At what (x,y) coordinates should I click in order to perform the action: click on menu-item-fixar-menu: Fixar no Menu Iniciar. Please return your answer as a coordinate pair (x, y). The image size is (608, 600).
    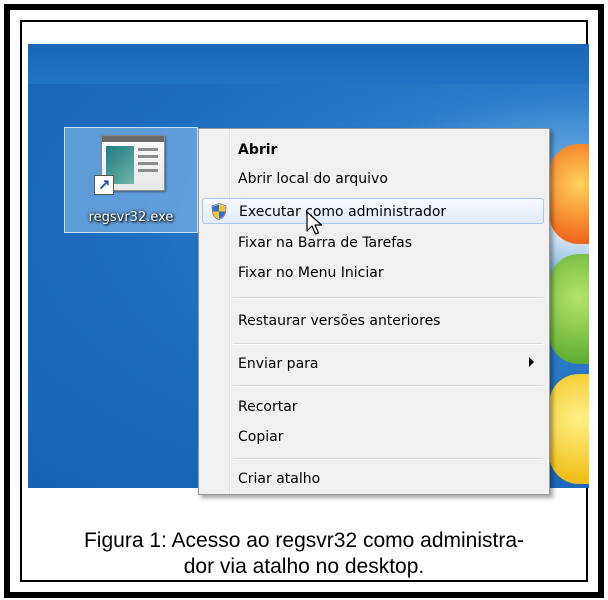
    Looking at the image, I should click on (373, 273).